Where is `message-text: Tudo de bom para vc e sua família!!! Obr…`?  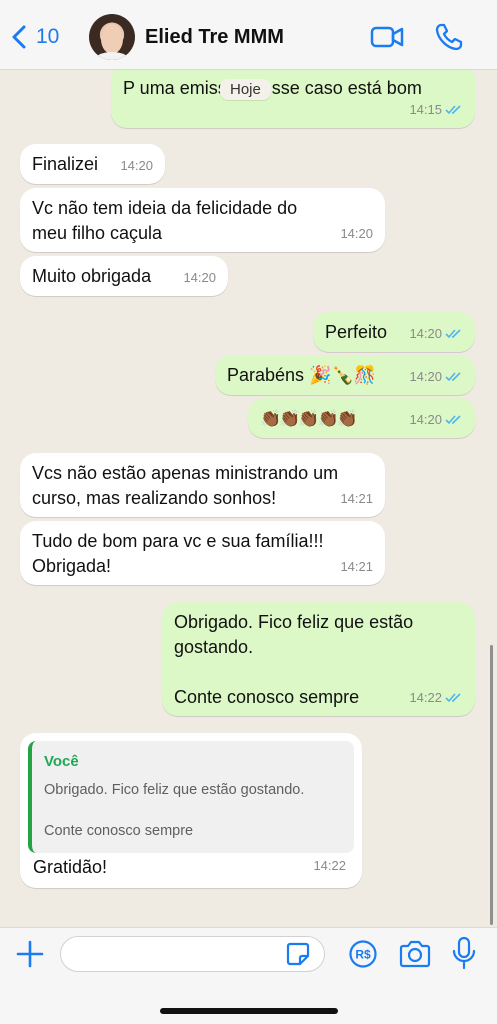
message-text: Tudo de bom para vc e sua família!!! Obr… is located at coordinates (178, 553).